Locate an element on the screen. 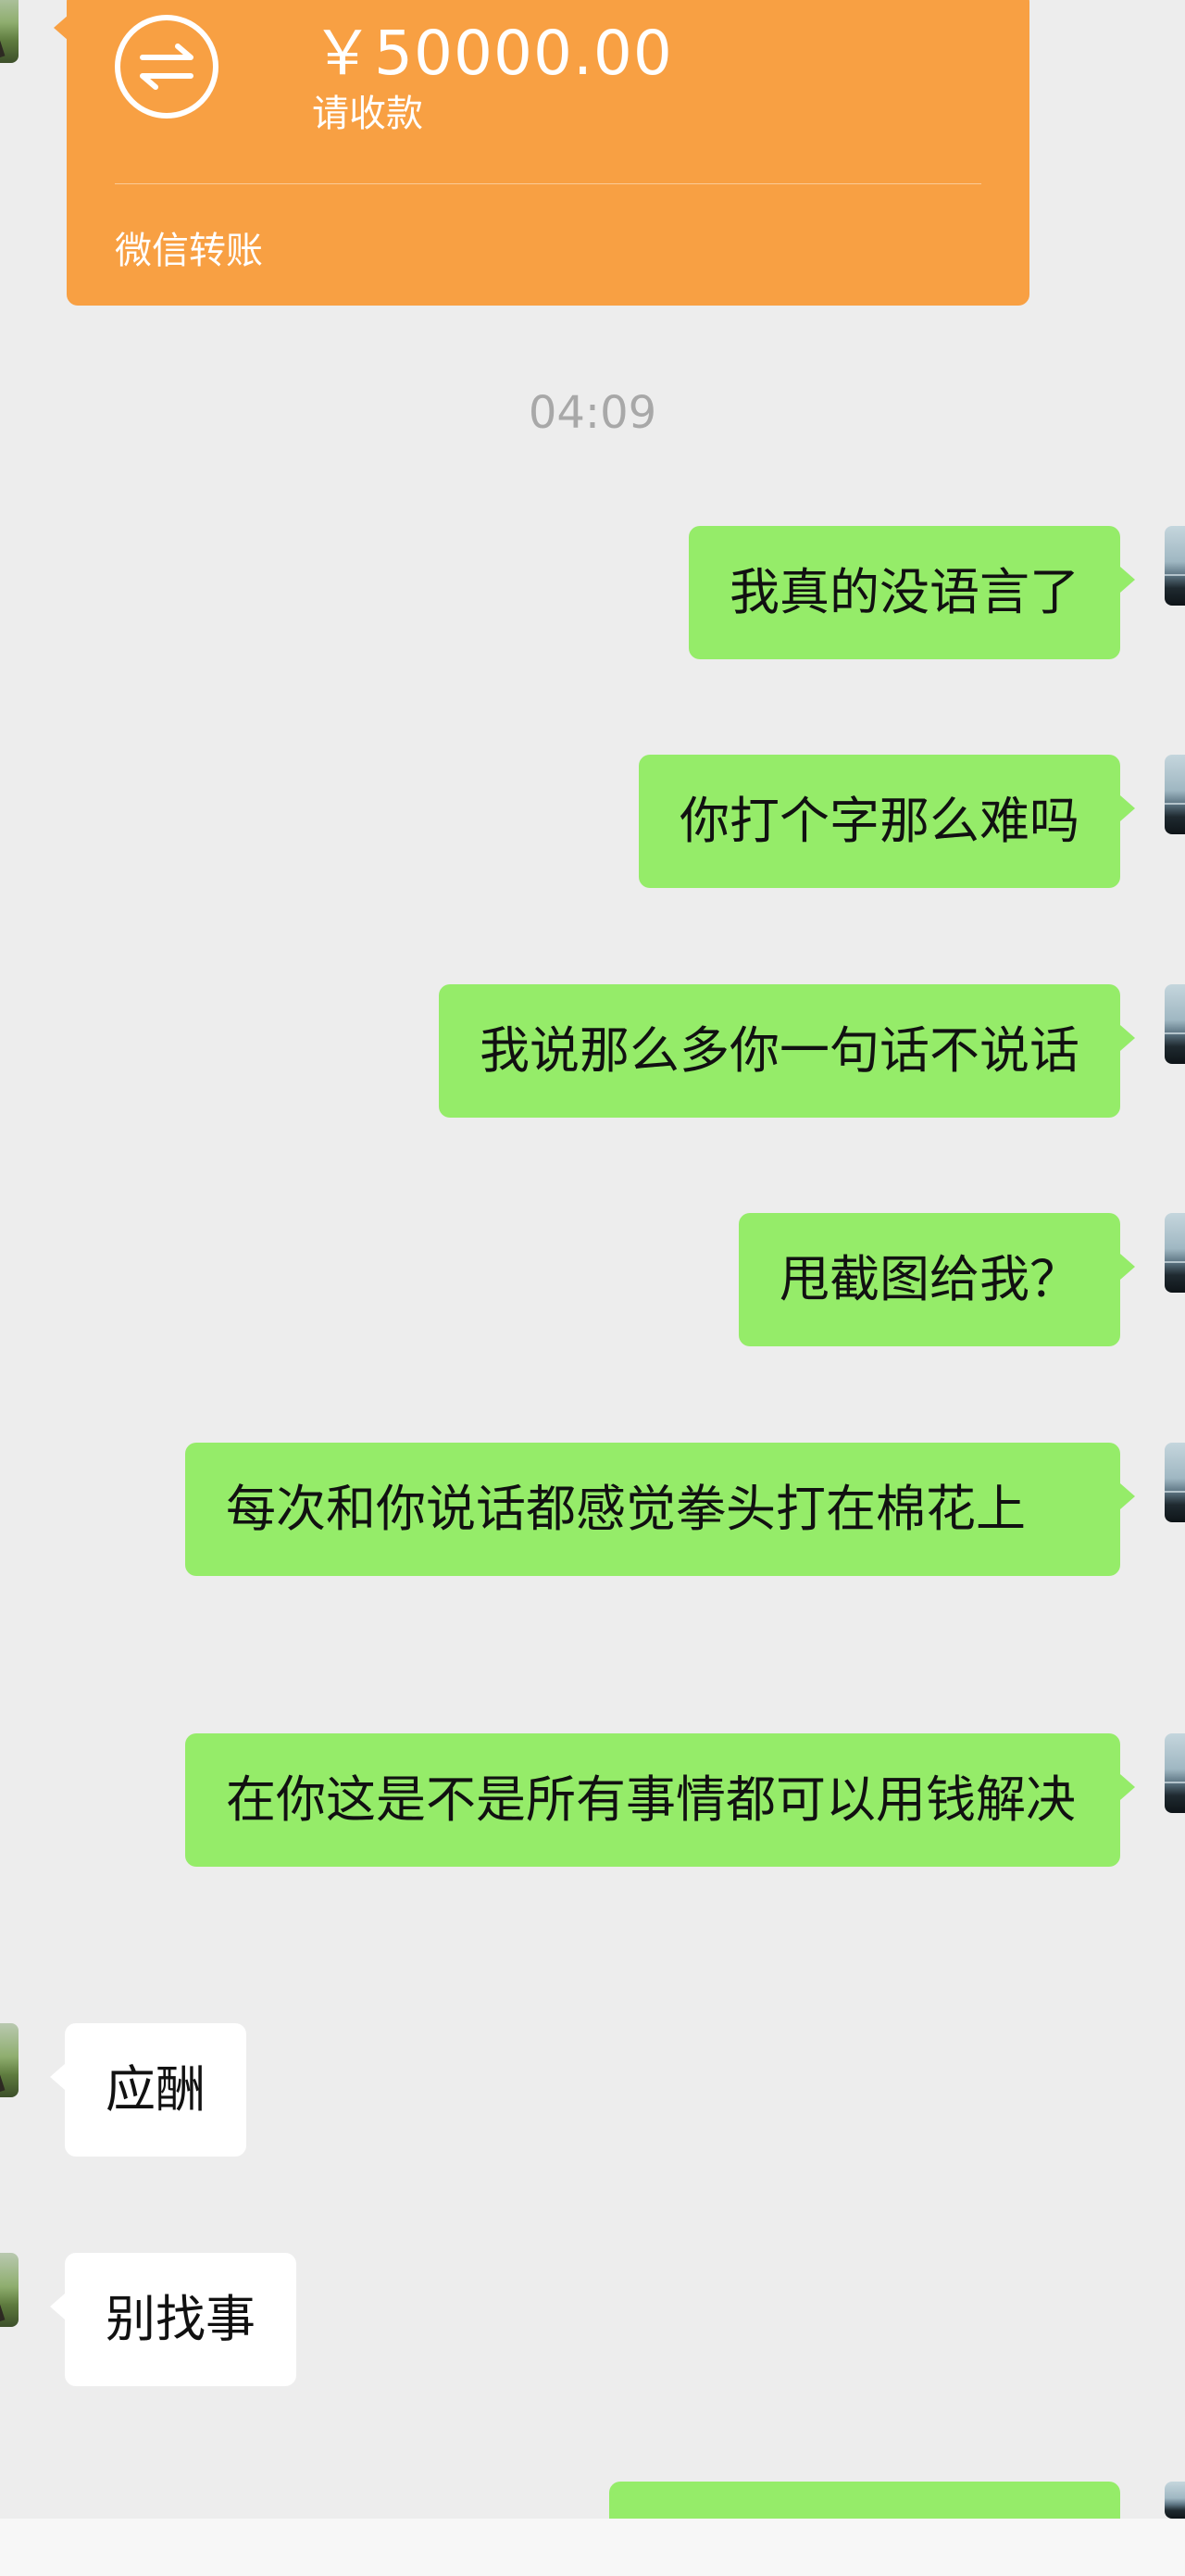 The image size is (1185, 2576). outgoing-message: 我说那么多你一句话不说话 is located at coordinates (787, 1051).